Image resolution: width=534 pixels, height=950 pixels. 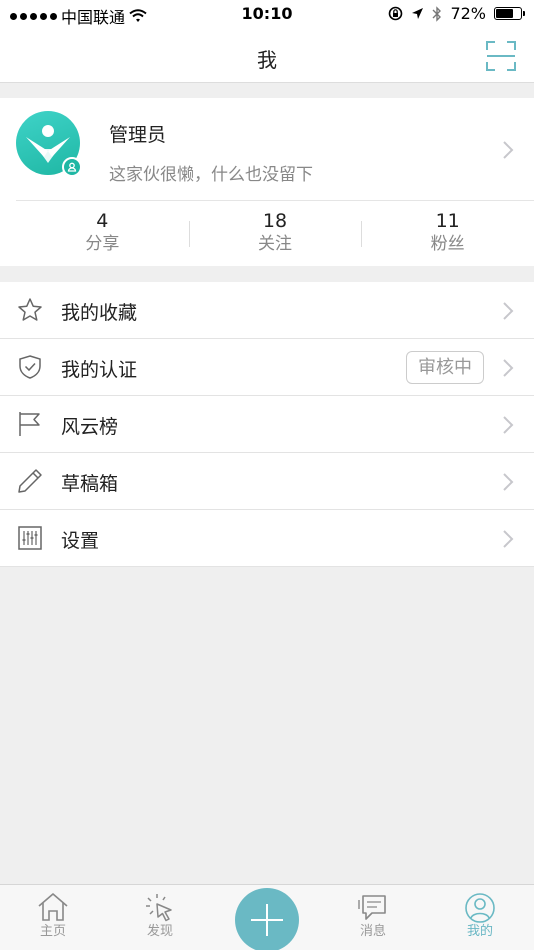 I want to click on menu-item-label: 设置, so click(x=80, y=541).